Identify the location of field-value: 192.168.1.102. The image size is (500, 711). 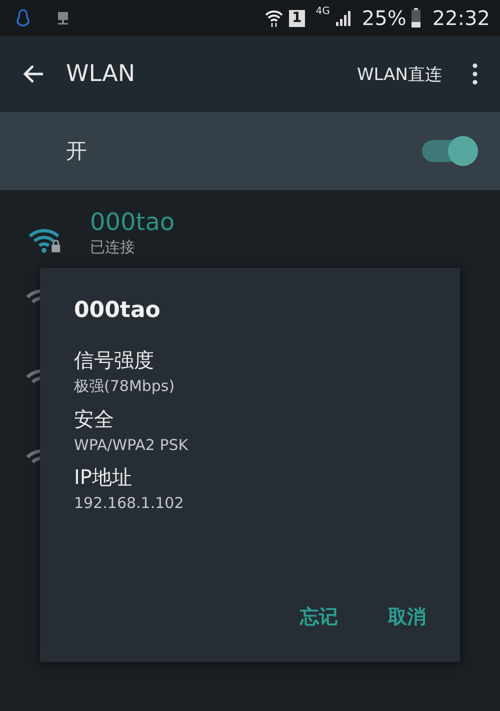
(129, 503).